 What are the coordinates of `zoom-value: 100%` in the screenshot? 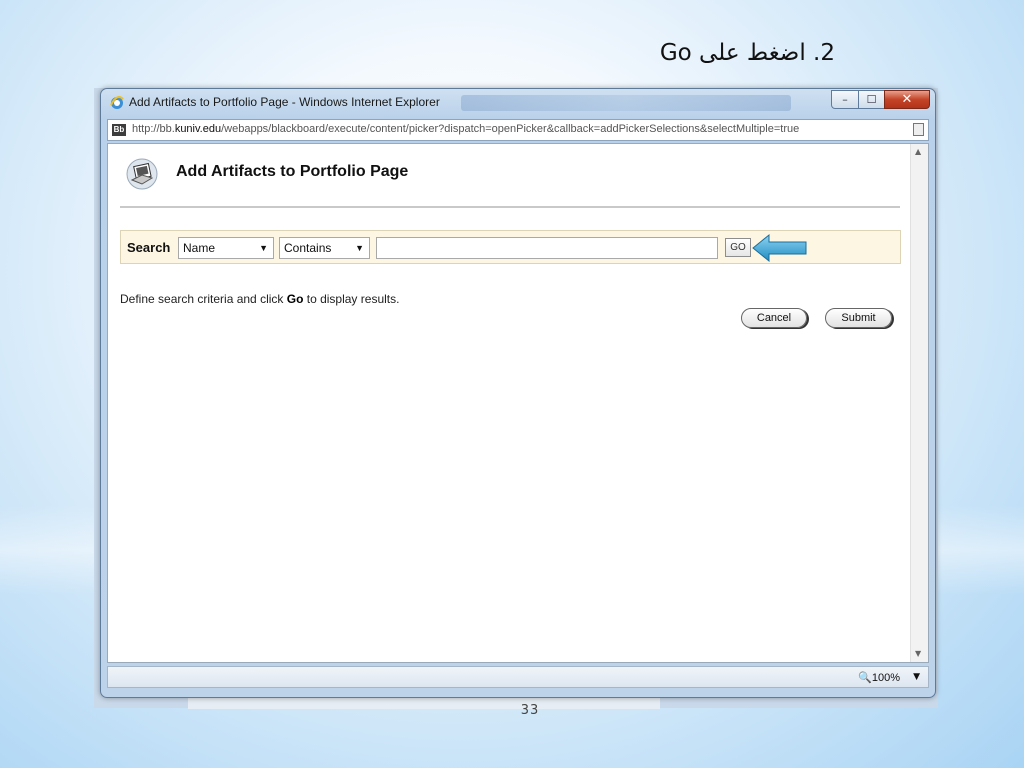 It's located at (885, 678).